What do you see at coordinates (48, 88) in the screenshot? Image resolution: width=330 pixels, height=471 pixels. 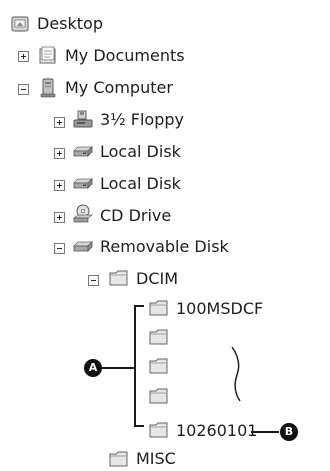 I see `computer-icon` at bounding box center [48, 88].